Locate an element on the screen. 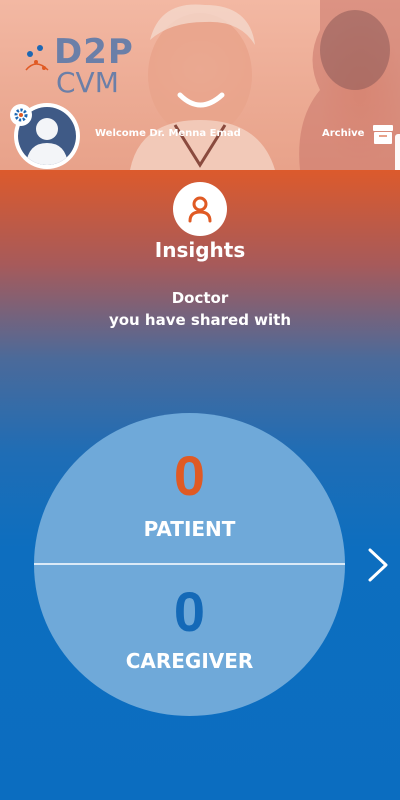  logo-text-cvm: CVM is located at coordinates (87, 82).